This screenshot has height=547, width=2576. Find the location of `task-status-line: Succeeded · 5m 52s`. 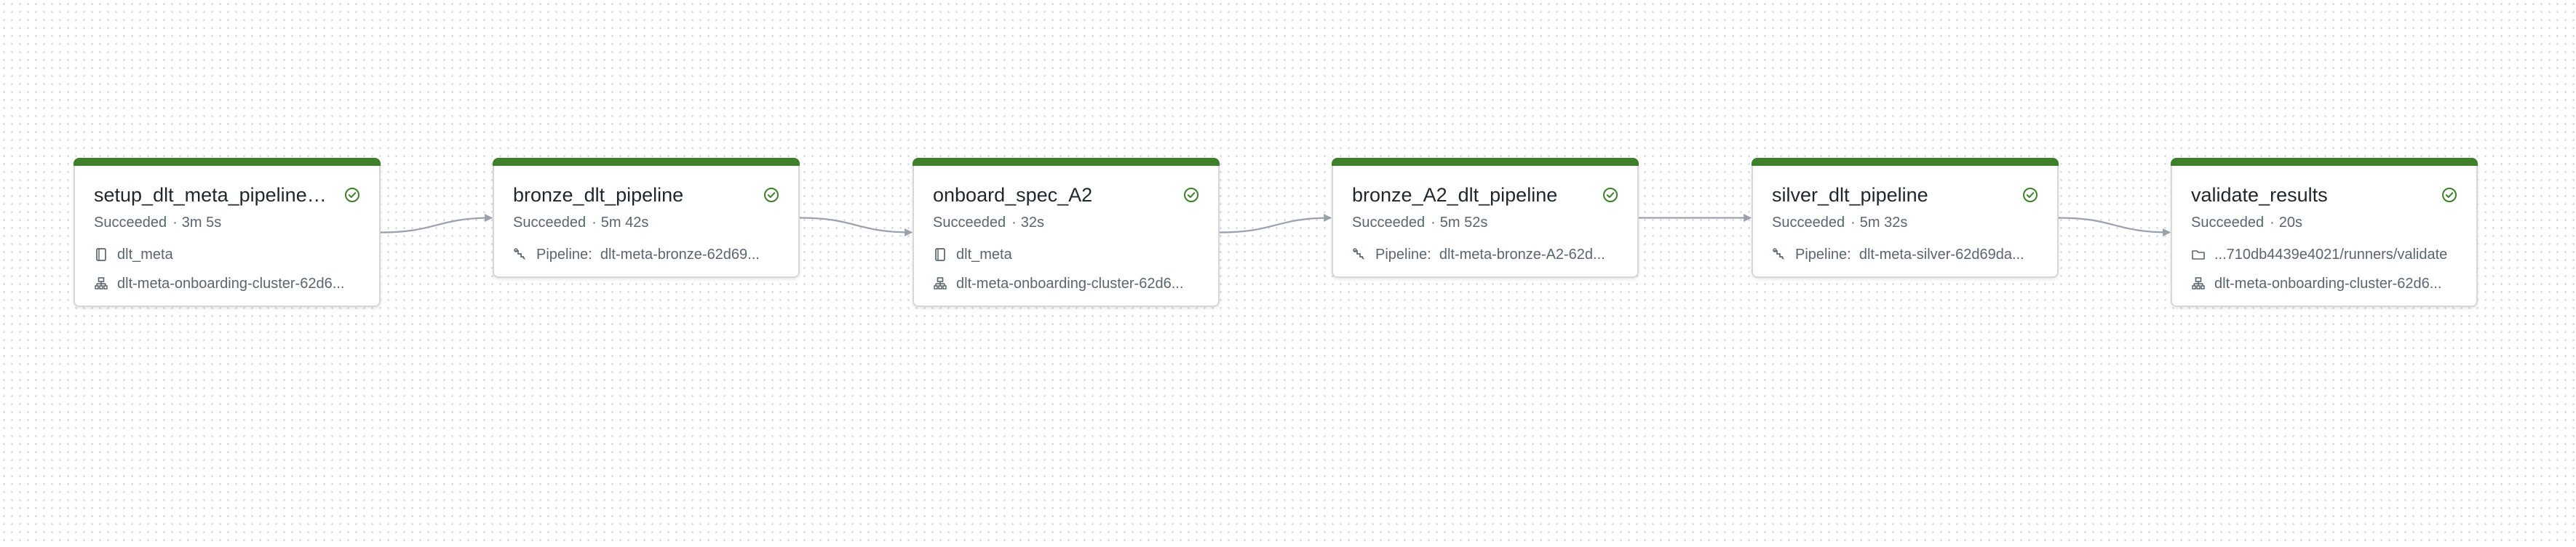

task-status-line: Succeeded · 5m 52s is located at coordinates (1419, 222).